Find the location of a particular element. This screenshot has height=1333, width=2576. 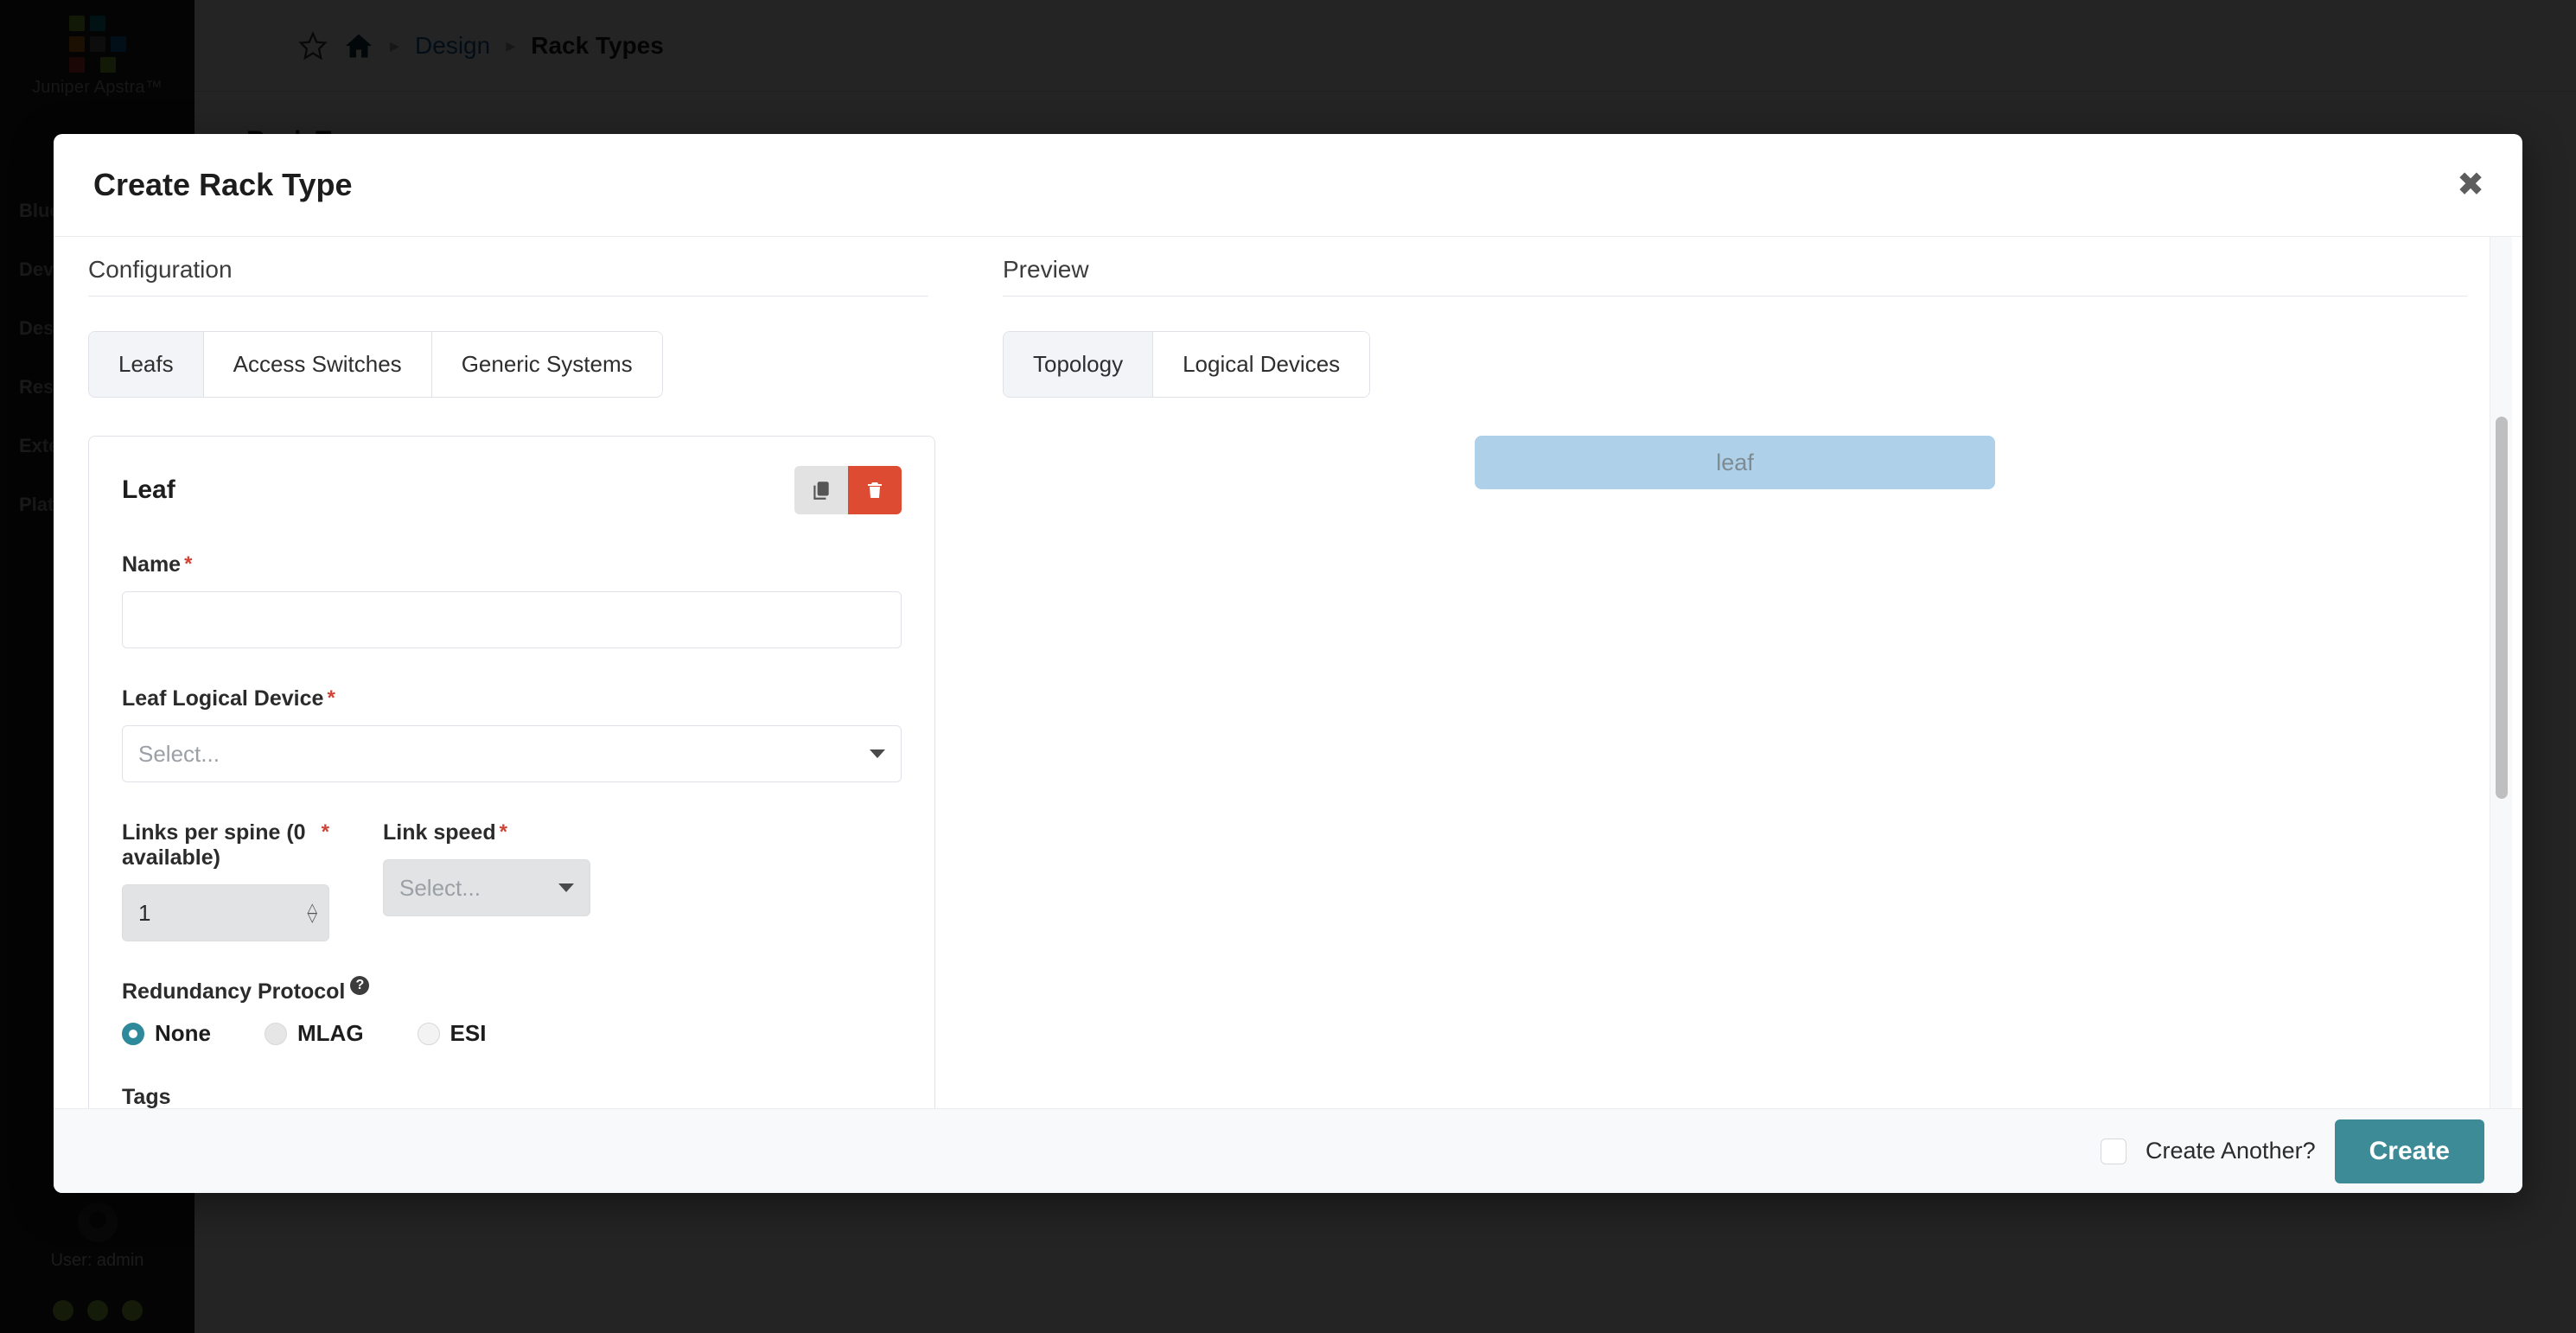

configuration-heading: Configuration is located at coordinates (508, 276).